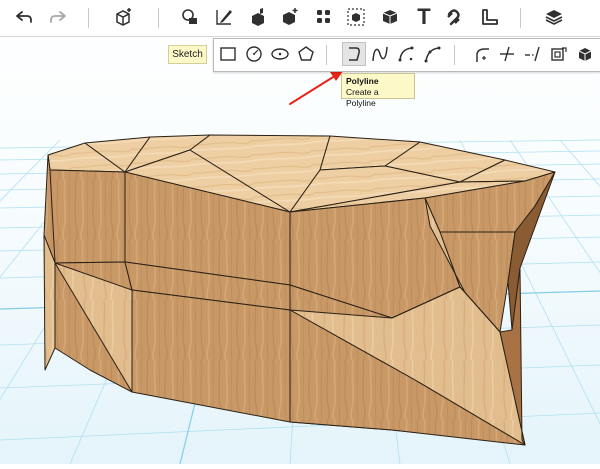 This screenshot has height=469, width=600. I want to click on sketch-tool-button, so click(224, 17).